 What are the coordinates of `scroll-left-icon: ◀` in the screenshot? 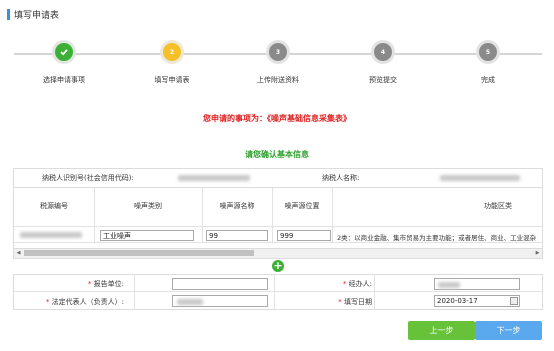 It's located at (18, 253).